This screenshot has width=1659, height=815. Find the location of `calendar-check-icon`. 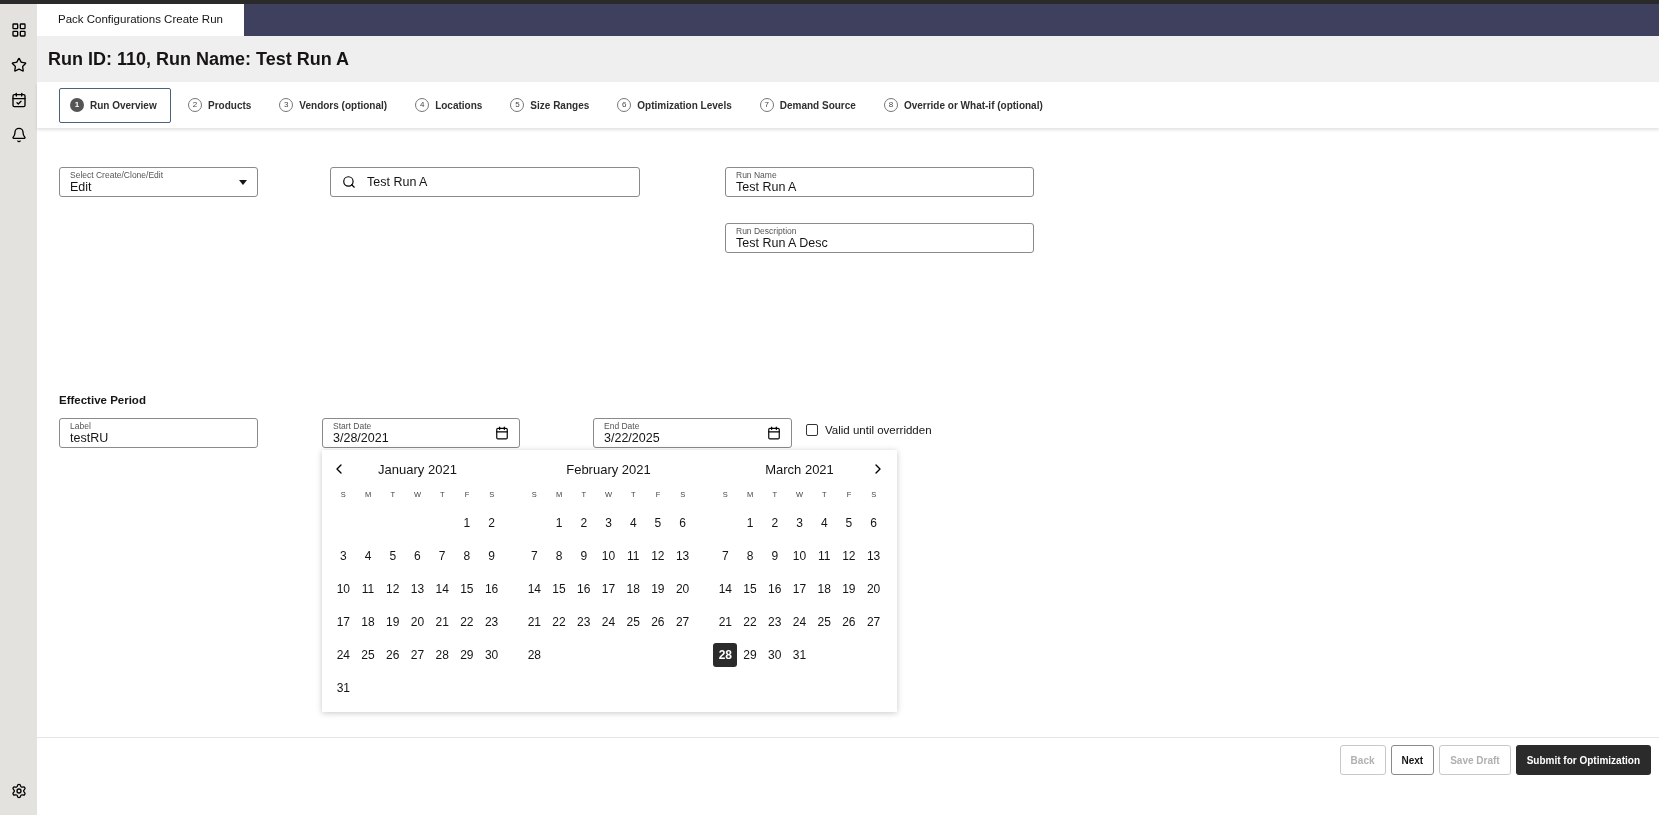

calendar-check-icon is located at coordinates (18, 100).